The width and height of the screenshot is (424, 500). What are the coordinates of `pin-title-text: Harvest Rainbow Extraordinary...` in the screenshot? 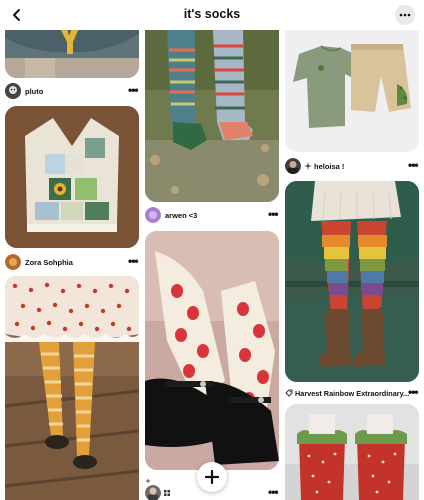 It's located at (352, 393).